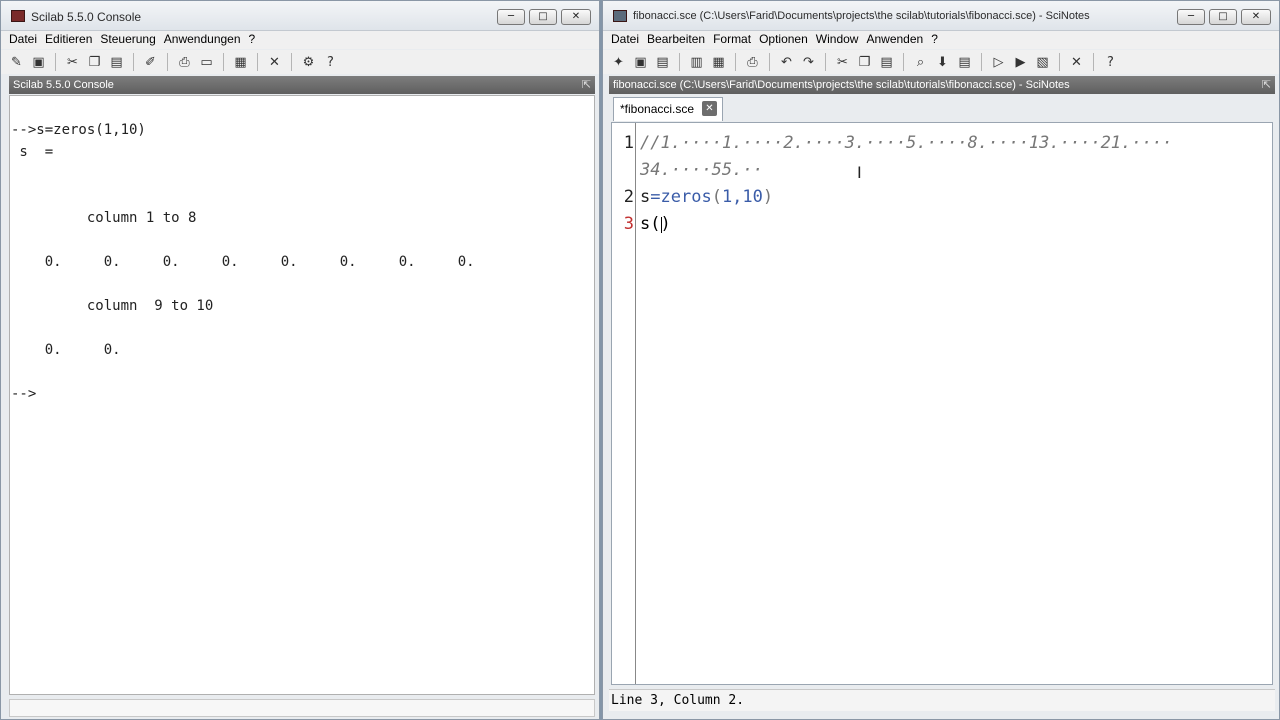 The width and height of the screenshot is (1280, 720). I want to click on console-dock-title: Scilab 5.5.0 Console ⇱, so click(302, 85).